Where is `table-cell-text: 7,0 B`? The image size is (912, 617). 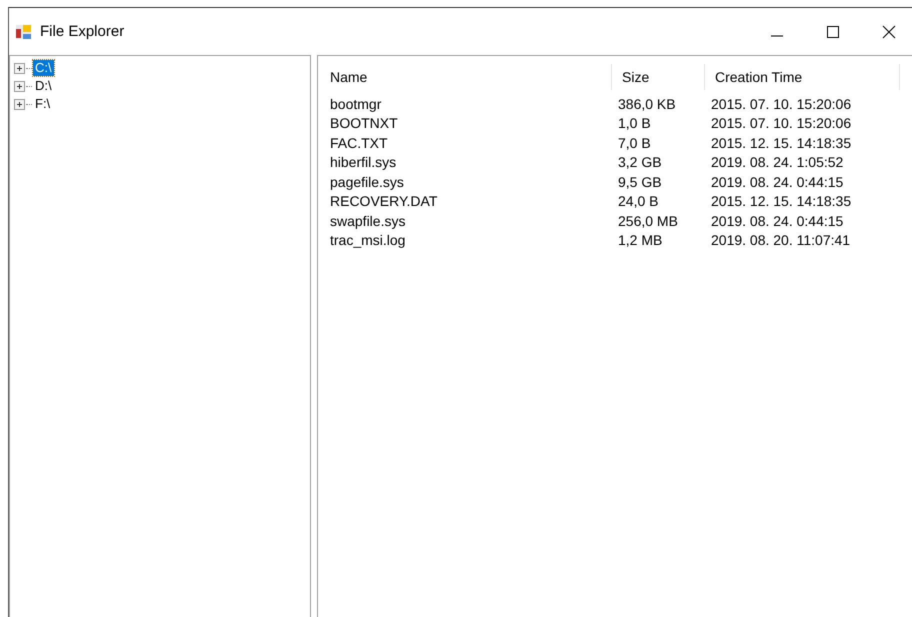 table-cell-text: 7,0 B is located at coordinates (634, 143).